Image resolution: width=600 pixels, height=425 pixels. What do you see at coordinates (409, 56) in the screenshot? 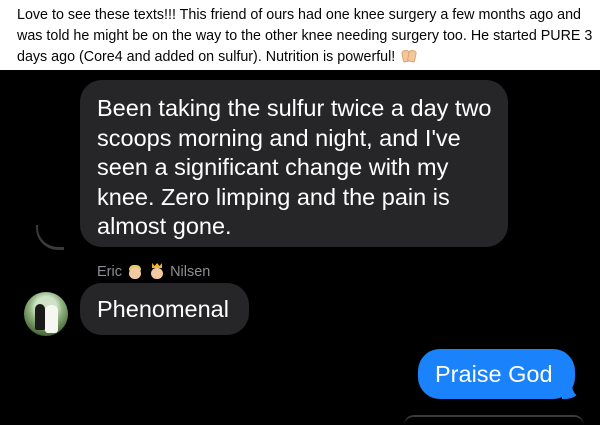
I see `raised-hands-icon` at bounding box center [409, 56].